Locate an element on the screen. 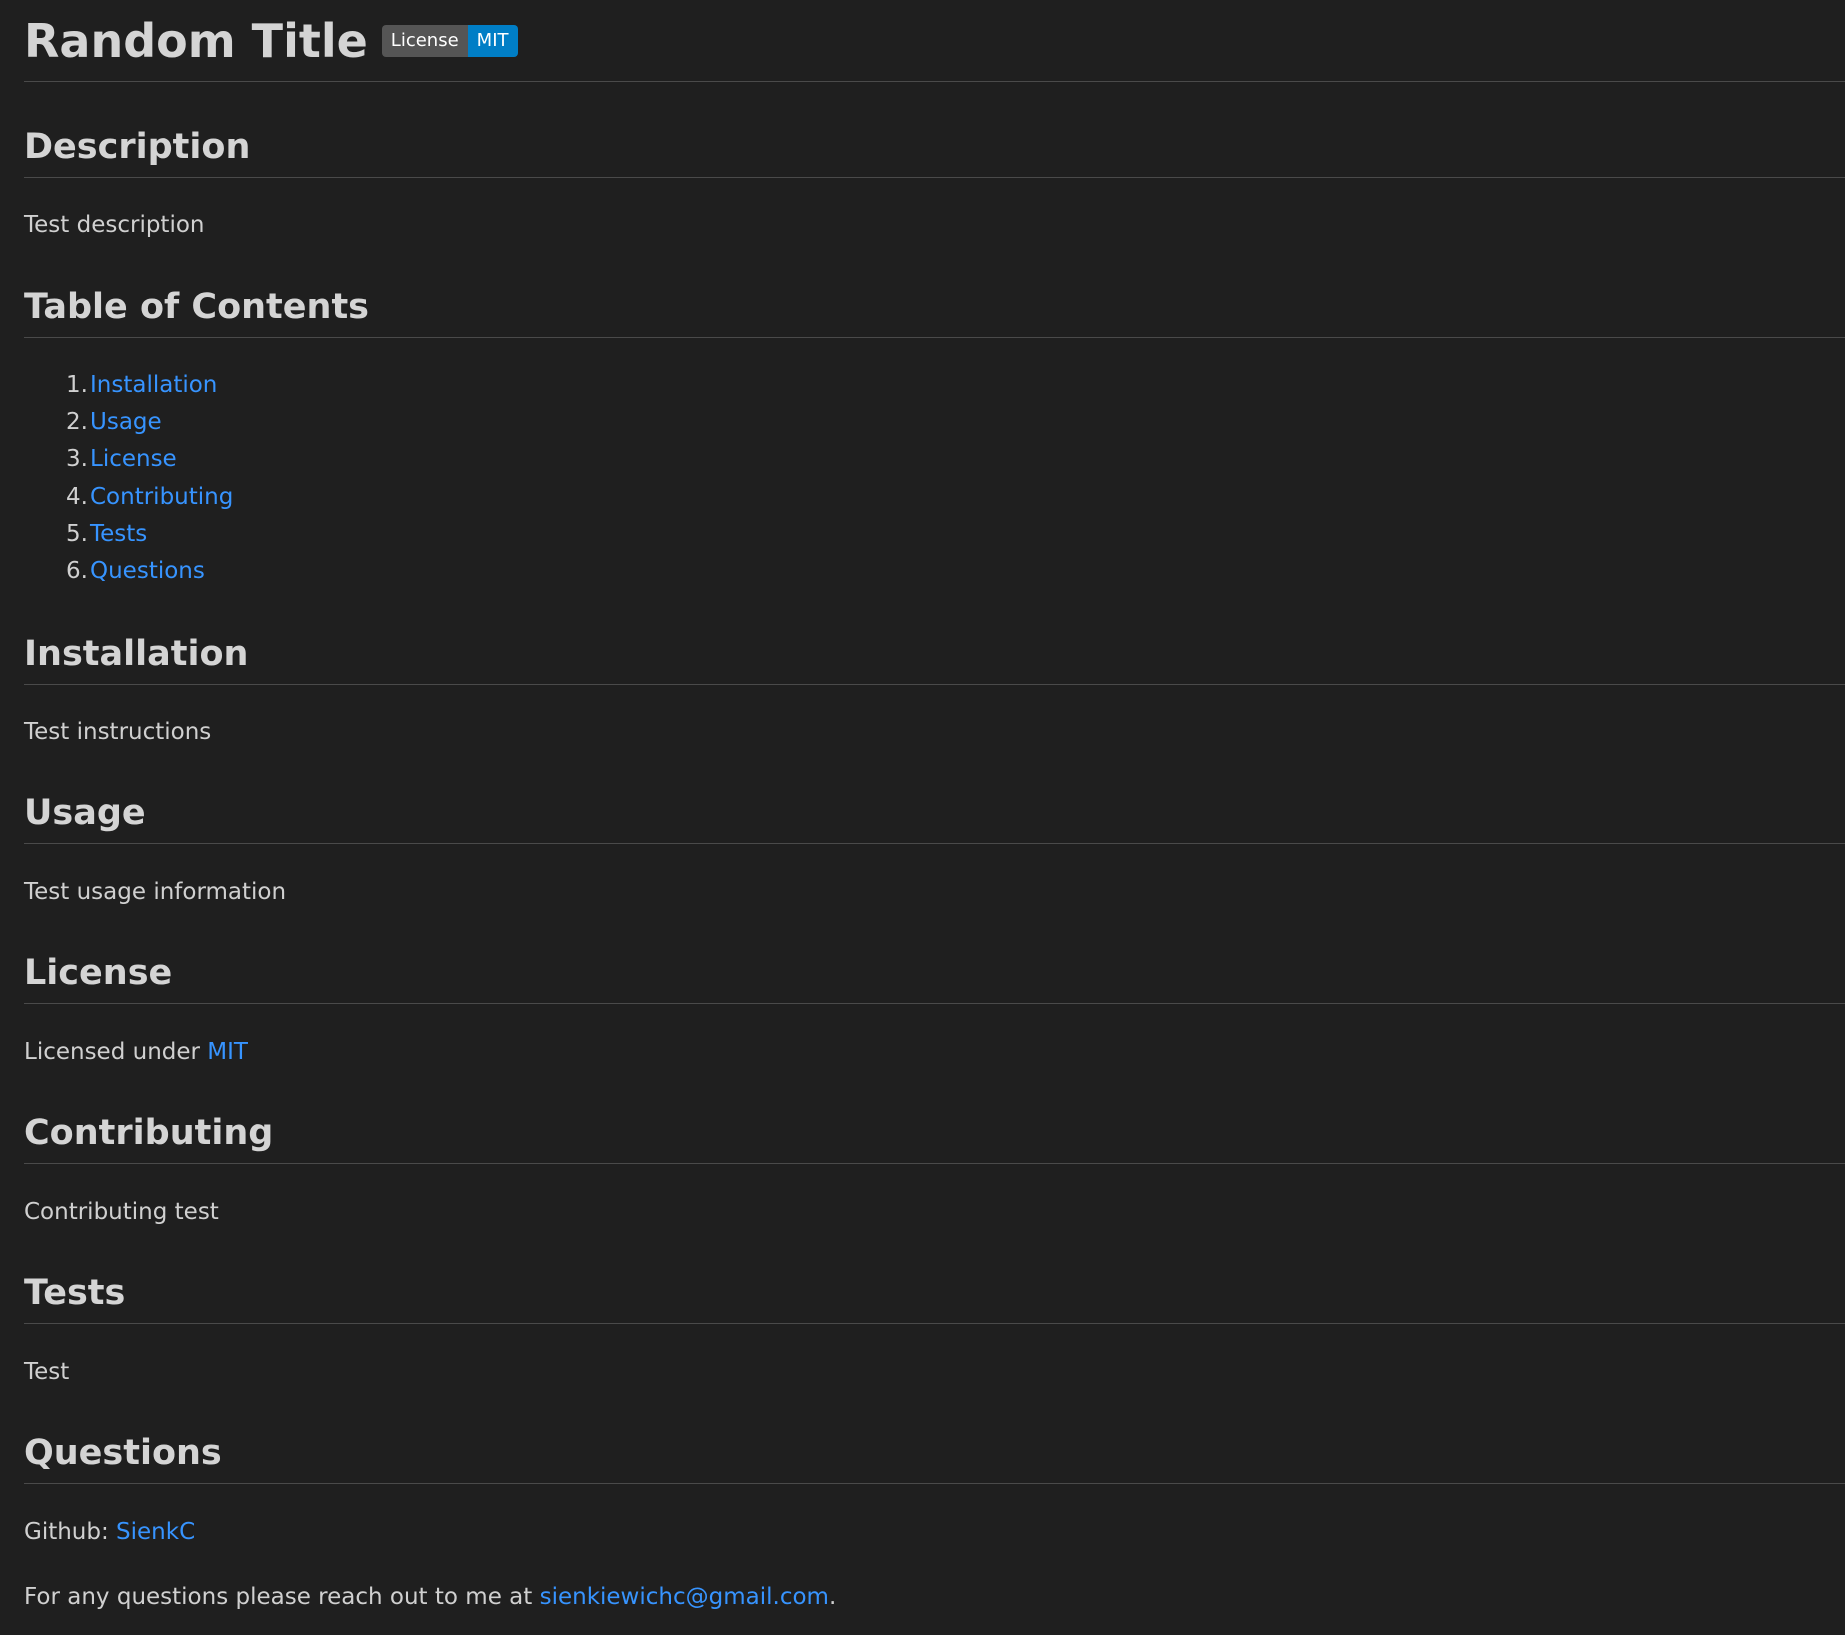 The height and width of the screenshot is (1635, 1845). toc-number: 2. is located at coordinates (77, 422).